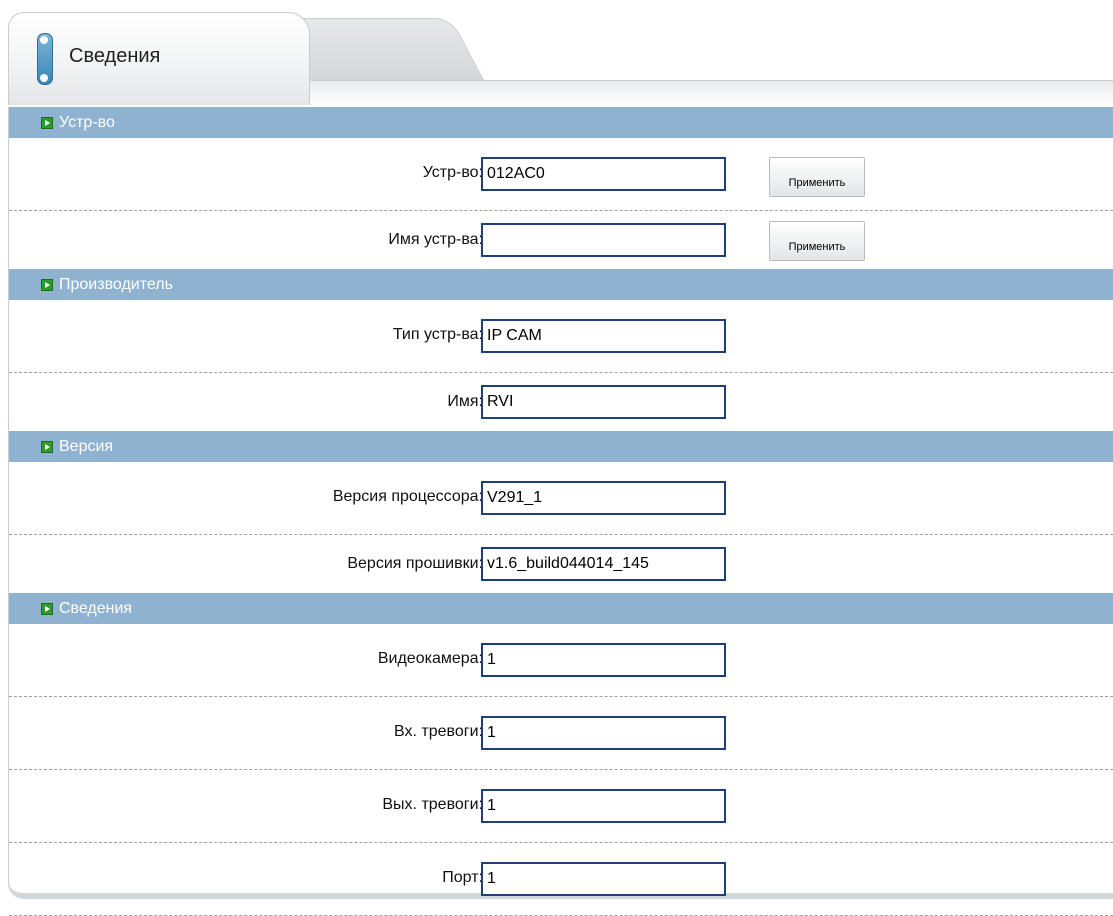  What do you see at coordinates (603, 498) in the screenshot?
I see `processor-version-input` at bounding box center [603, 498].